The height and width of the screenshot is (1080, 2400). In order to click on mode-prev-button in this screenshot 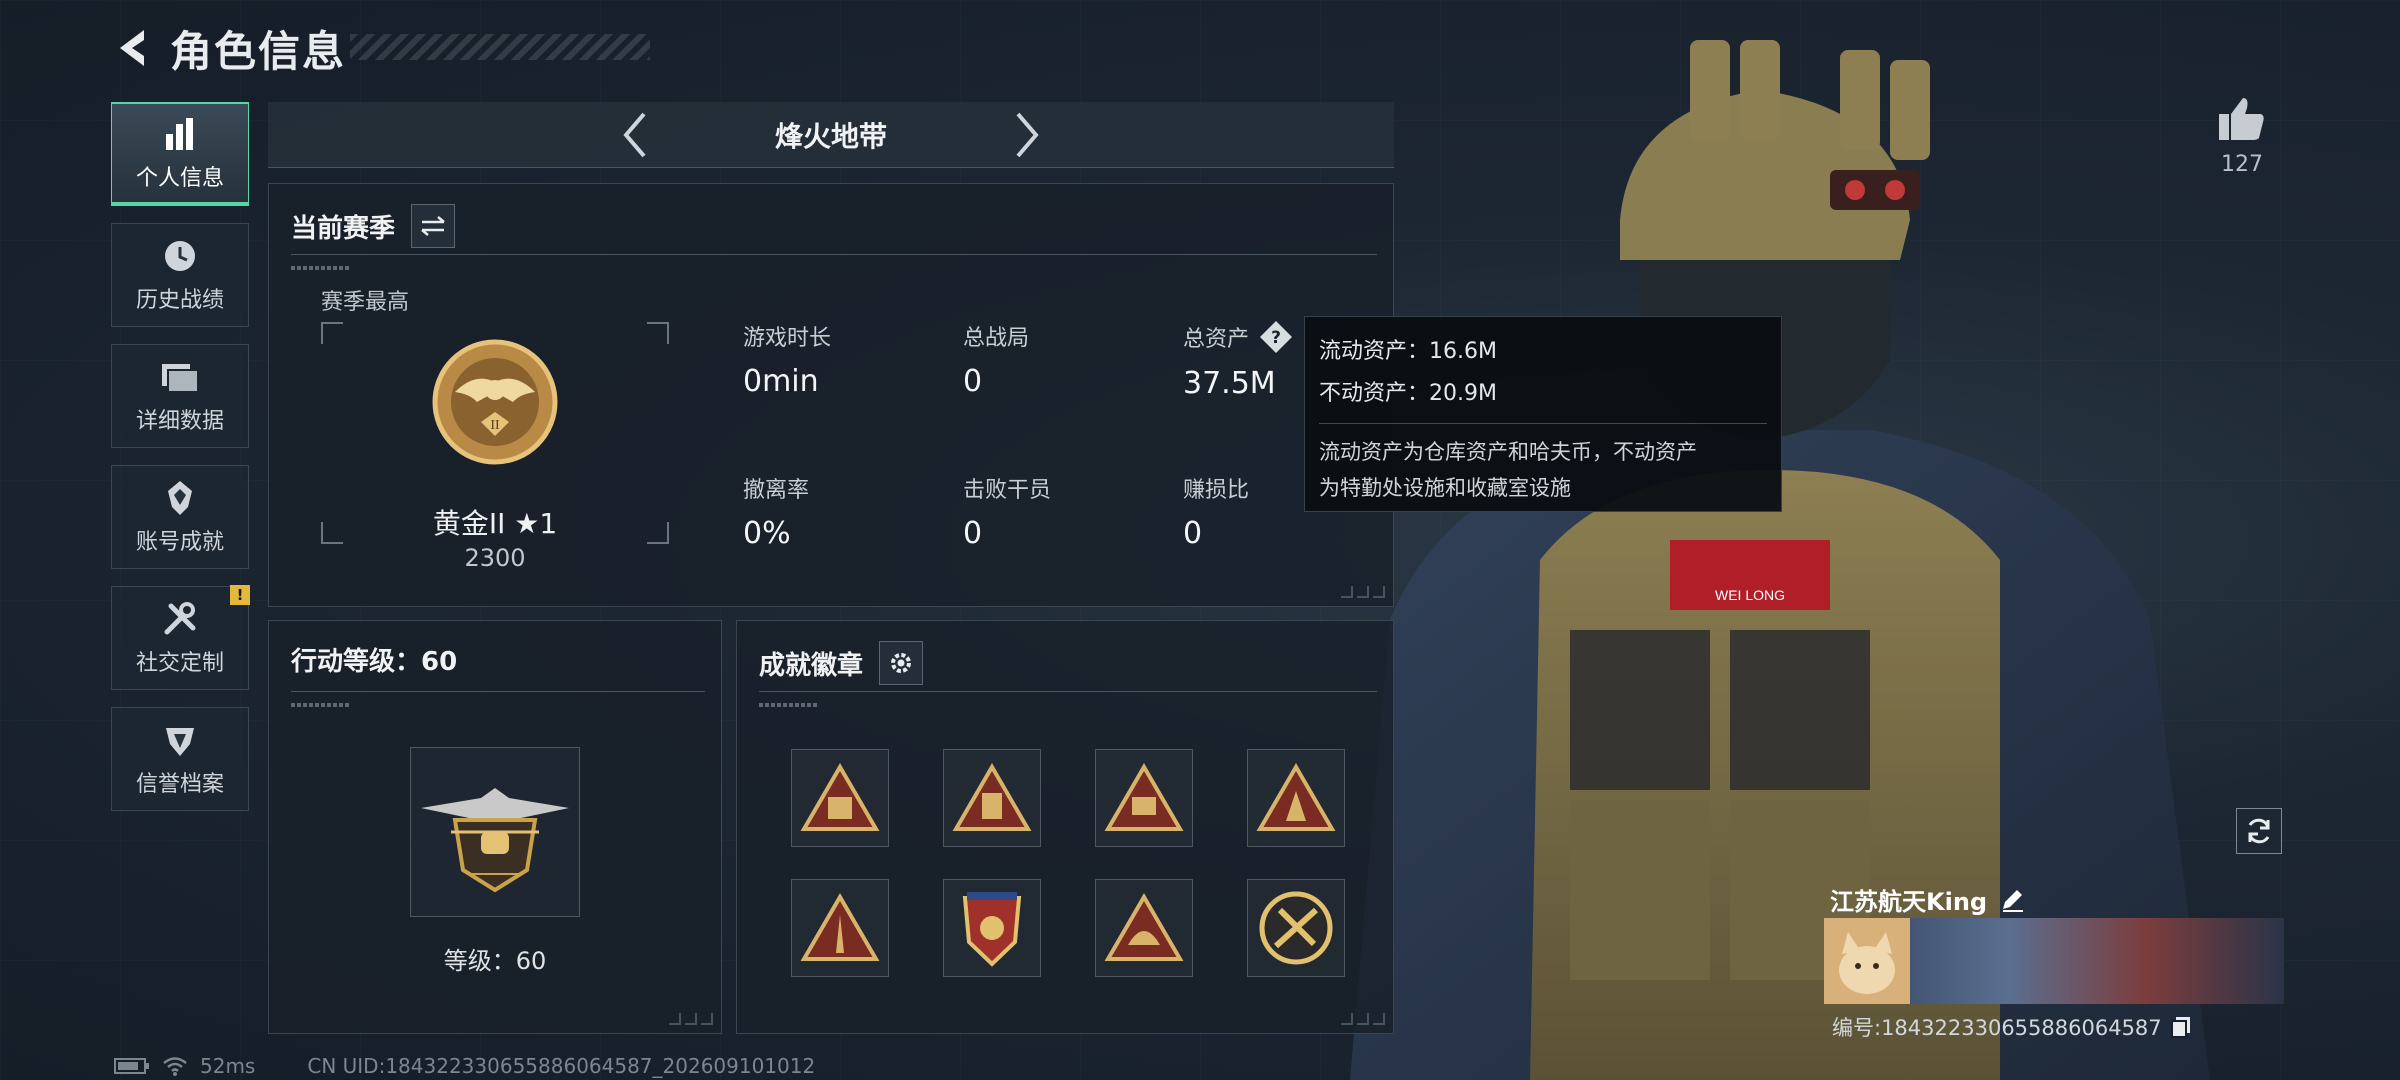, I will do `click(635, 135)`.